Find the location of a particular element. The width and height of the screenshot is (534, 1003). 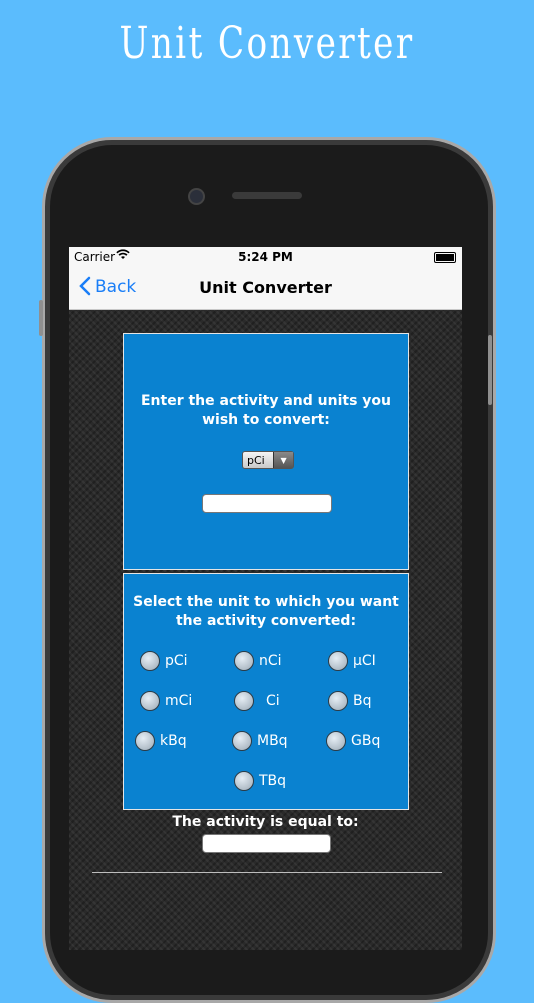

radio-label: TBq is located at coordinates (273, 781).